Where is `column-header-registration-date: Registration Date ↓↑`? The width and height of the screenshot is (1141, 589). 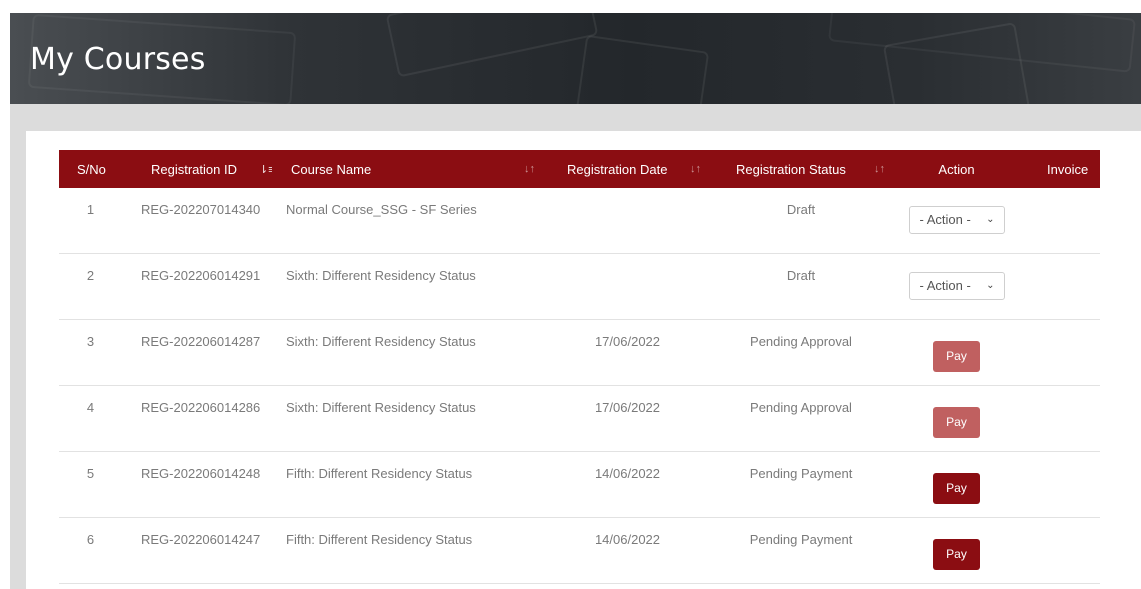 column-header-registration-date: Registration Date ↓↑ is located at coordinates (627, 169).